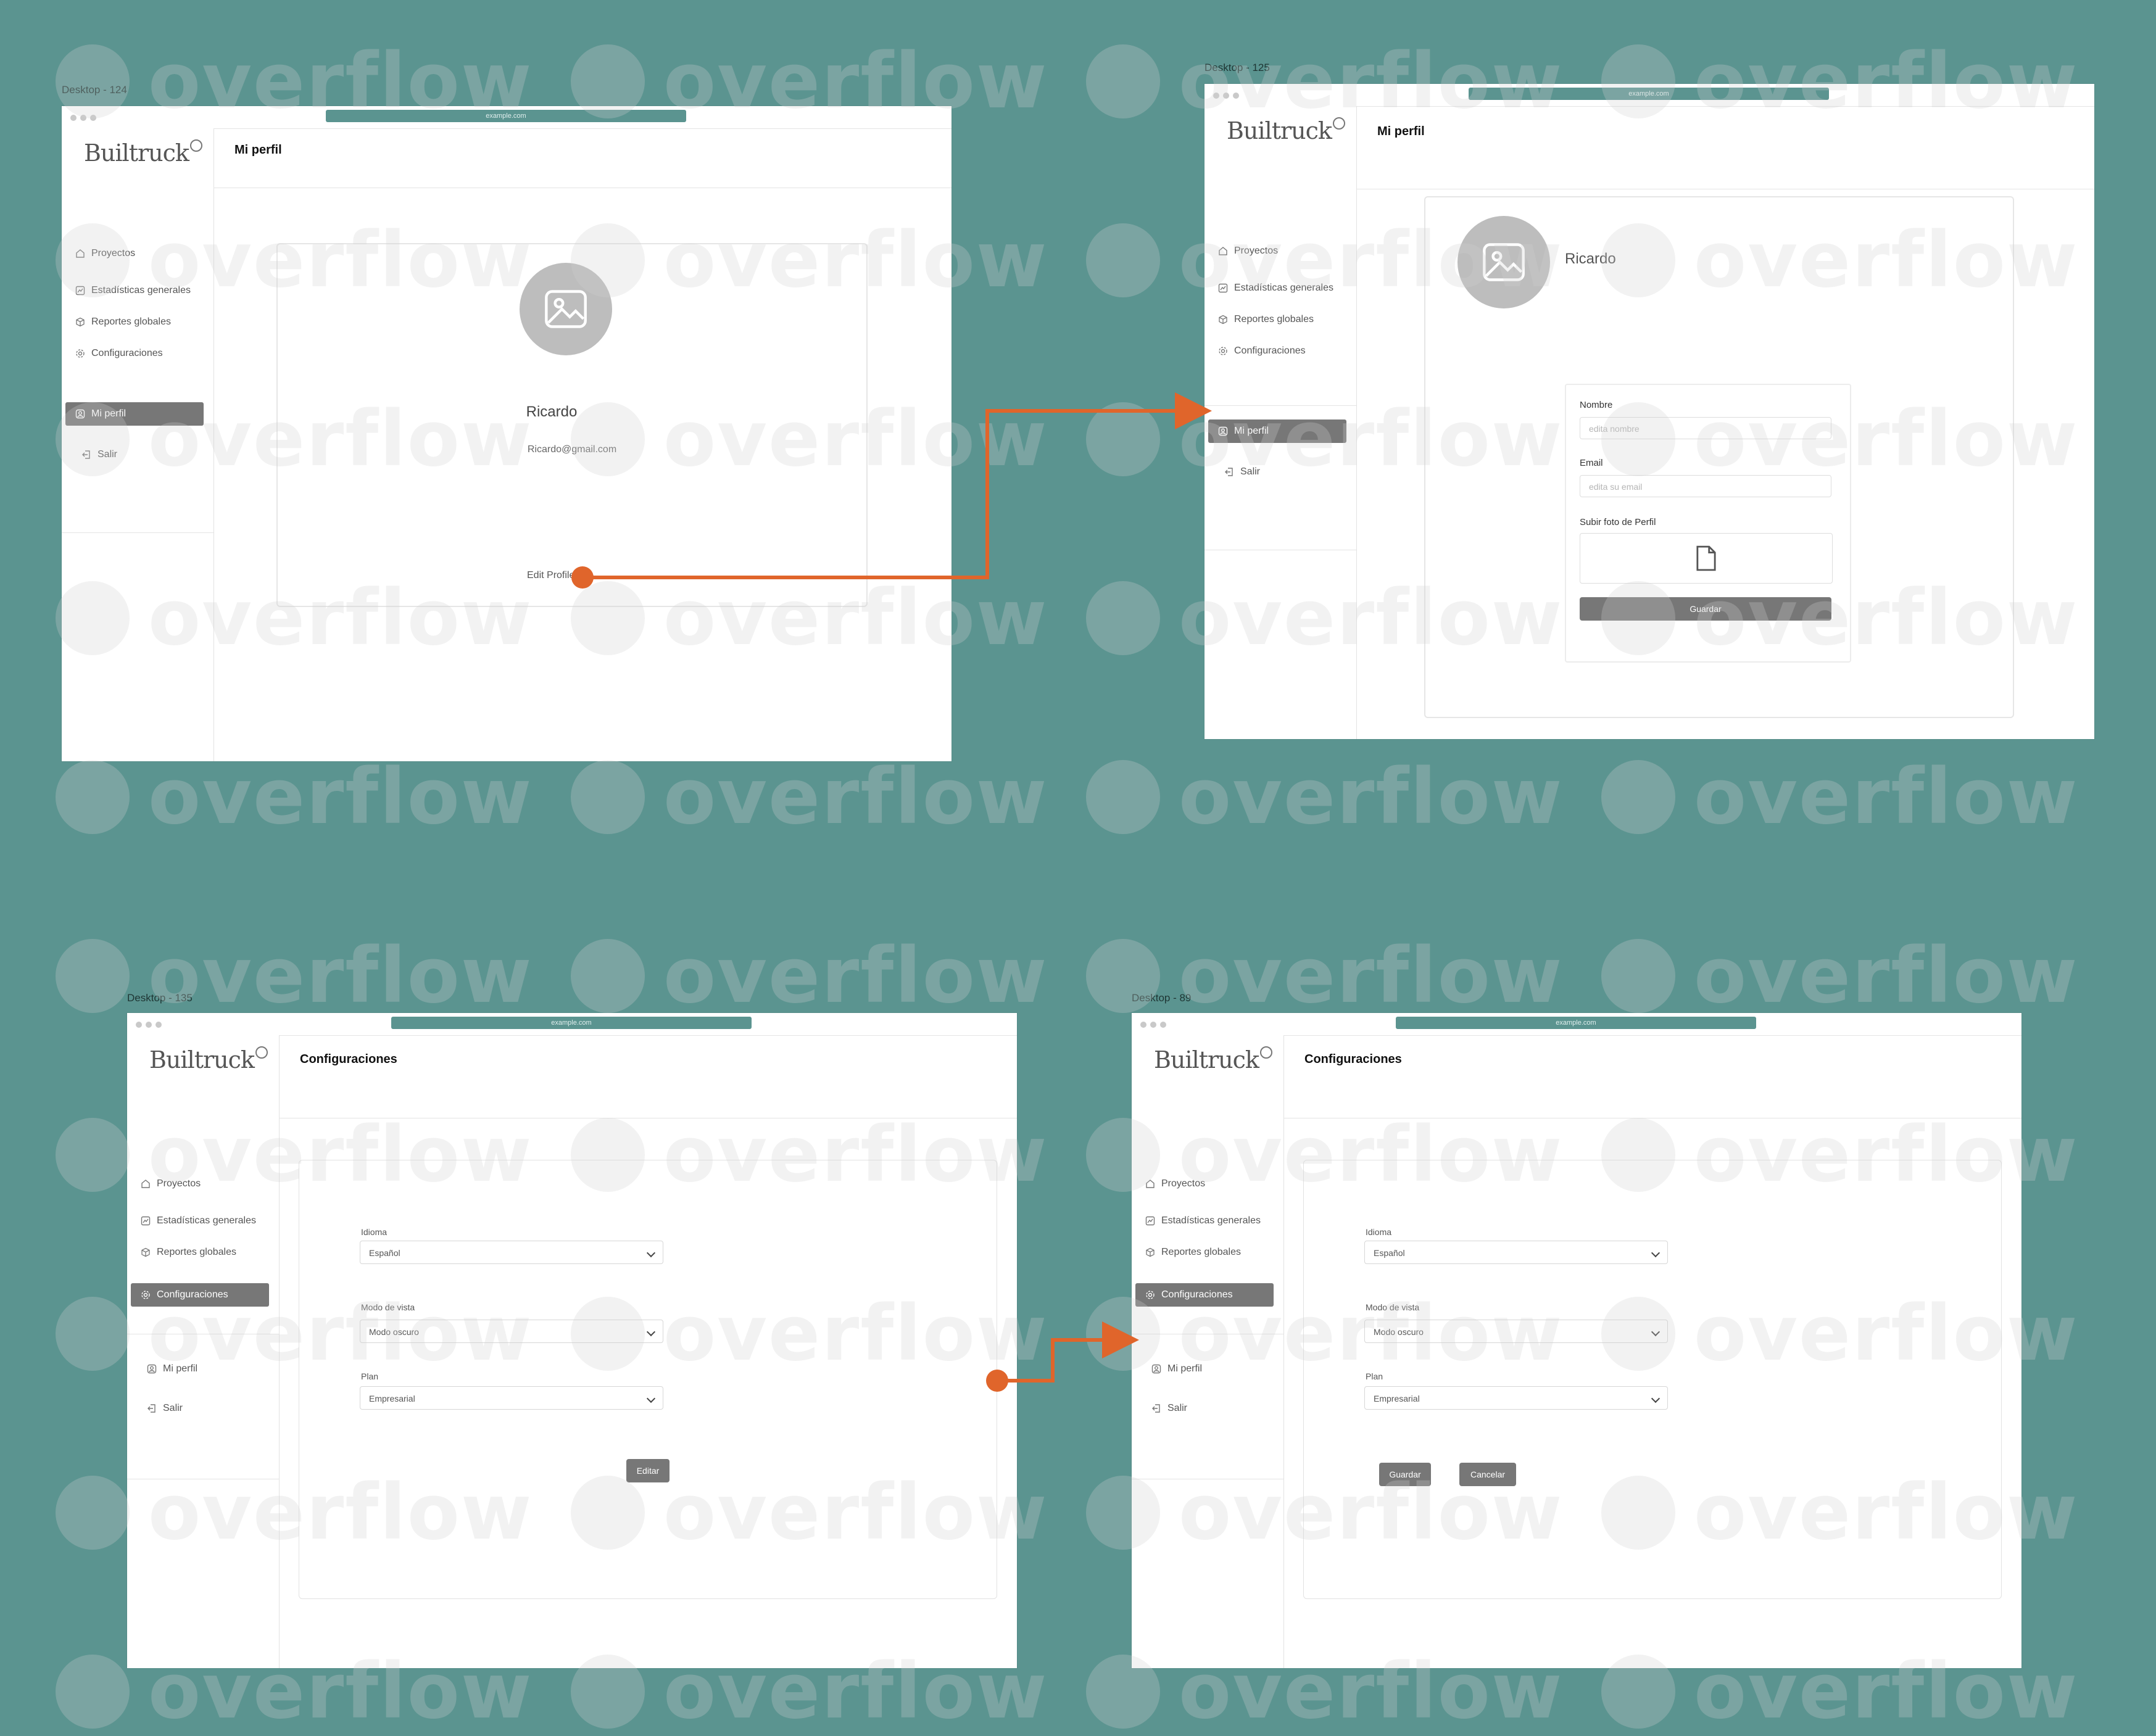 This screenshot has width=2156, height=1736. What do you see at coordinates (891, 490) in the screenshot?
I see `flow-arrow-edit-profile` at bounding box center [891, 490].